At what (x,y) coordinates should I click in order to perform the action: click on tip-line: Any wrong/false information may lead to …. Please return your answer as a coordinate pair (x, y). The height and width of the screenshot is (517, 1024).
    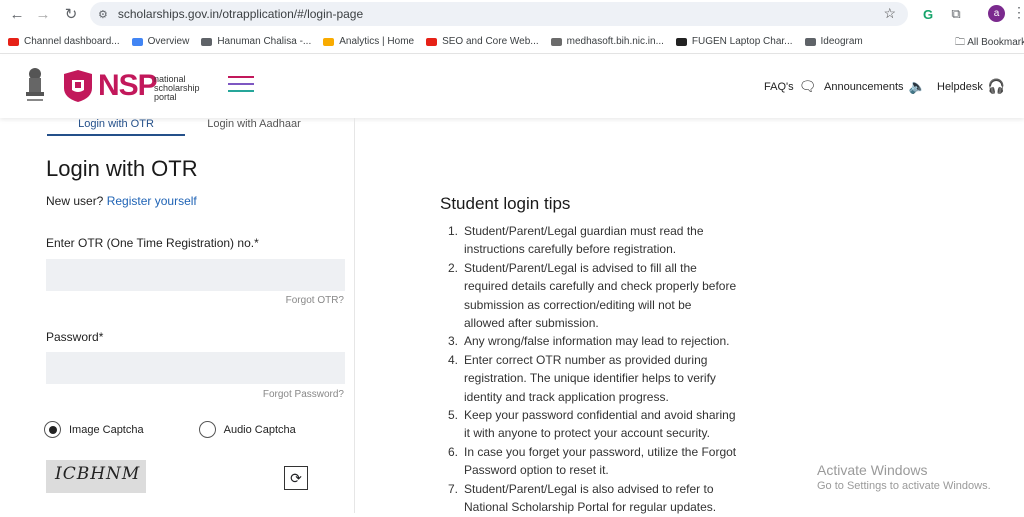
    Looking at the image, I should click on (597, 341).